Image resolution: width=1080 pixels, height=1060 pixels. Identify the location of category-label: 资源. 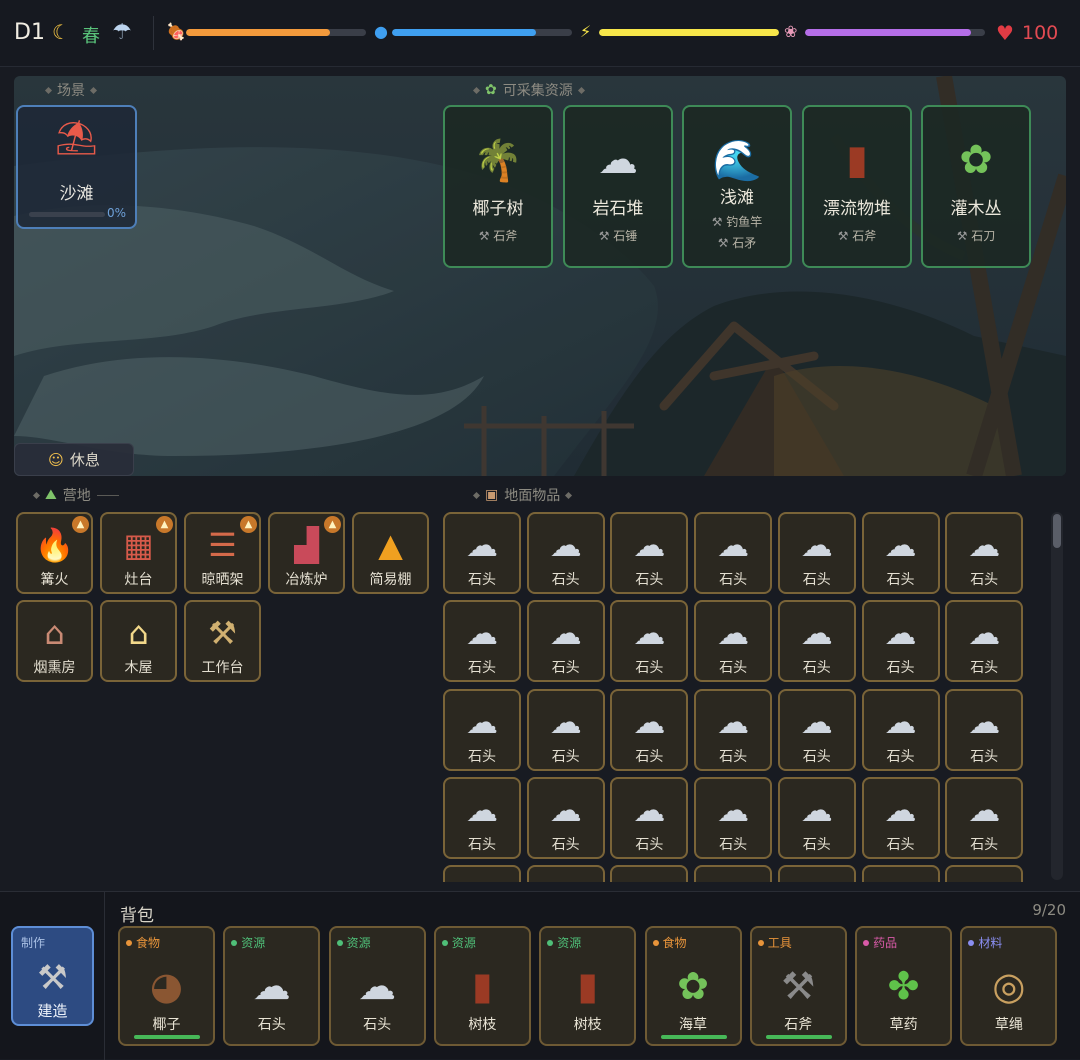
(569, 943).